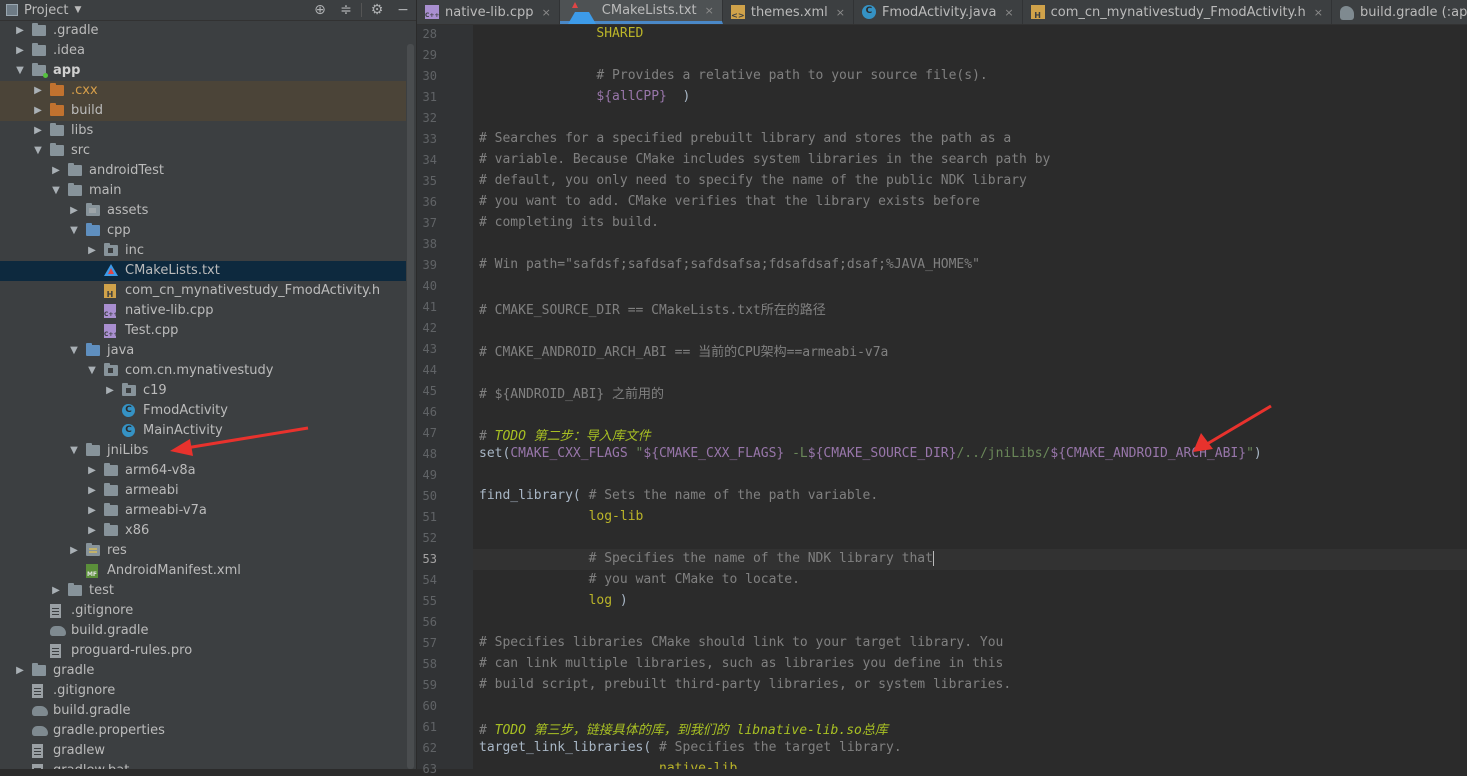 This screenshot has height=776, width=1467. I want to click on tree-item: ▶ assets, so click(203, 211).